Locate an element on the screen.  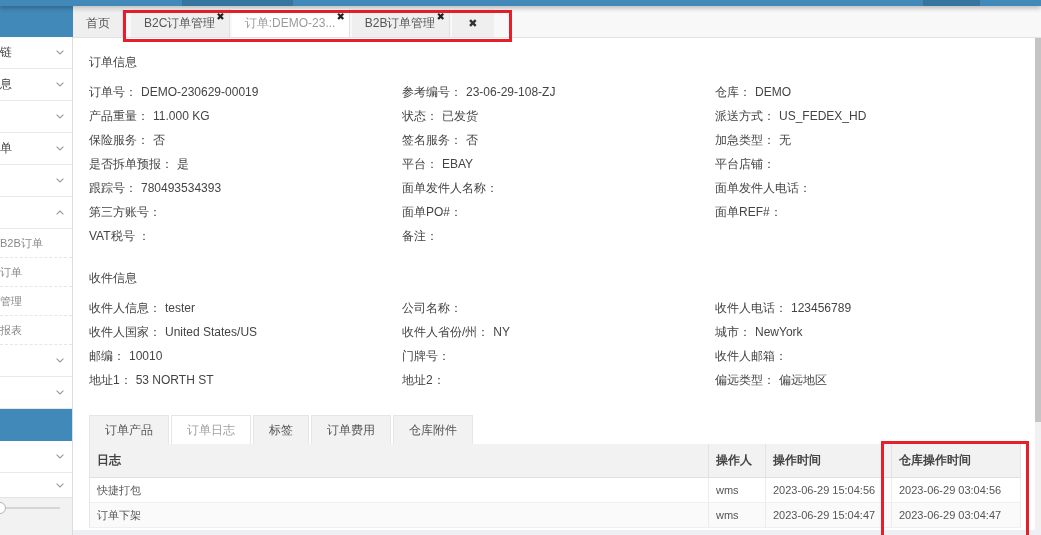
column-header: 仓库操作时间 is located at coordinates (956, 461).